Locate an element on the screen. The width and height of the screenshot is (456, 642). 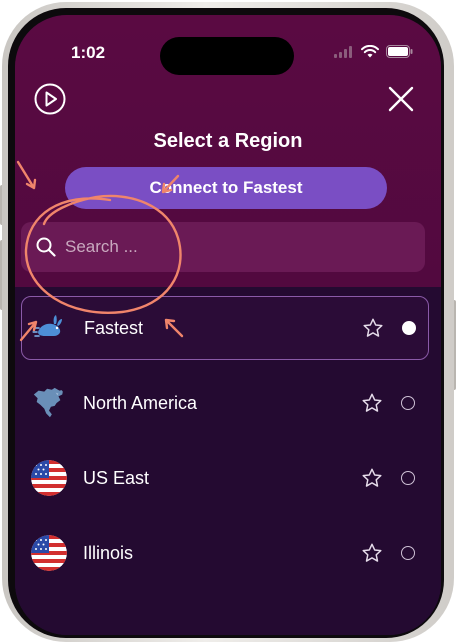
rabbit-icon is located at coordinates (50, 328).